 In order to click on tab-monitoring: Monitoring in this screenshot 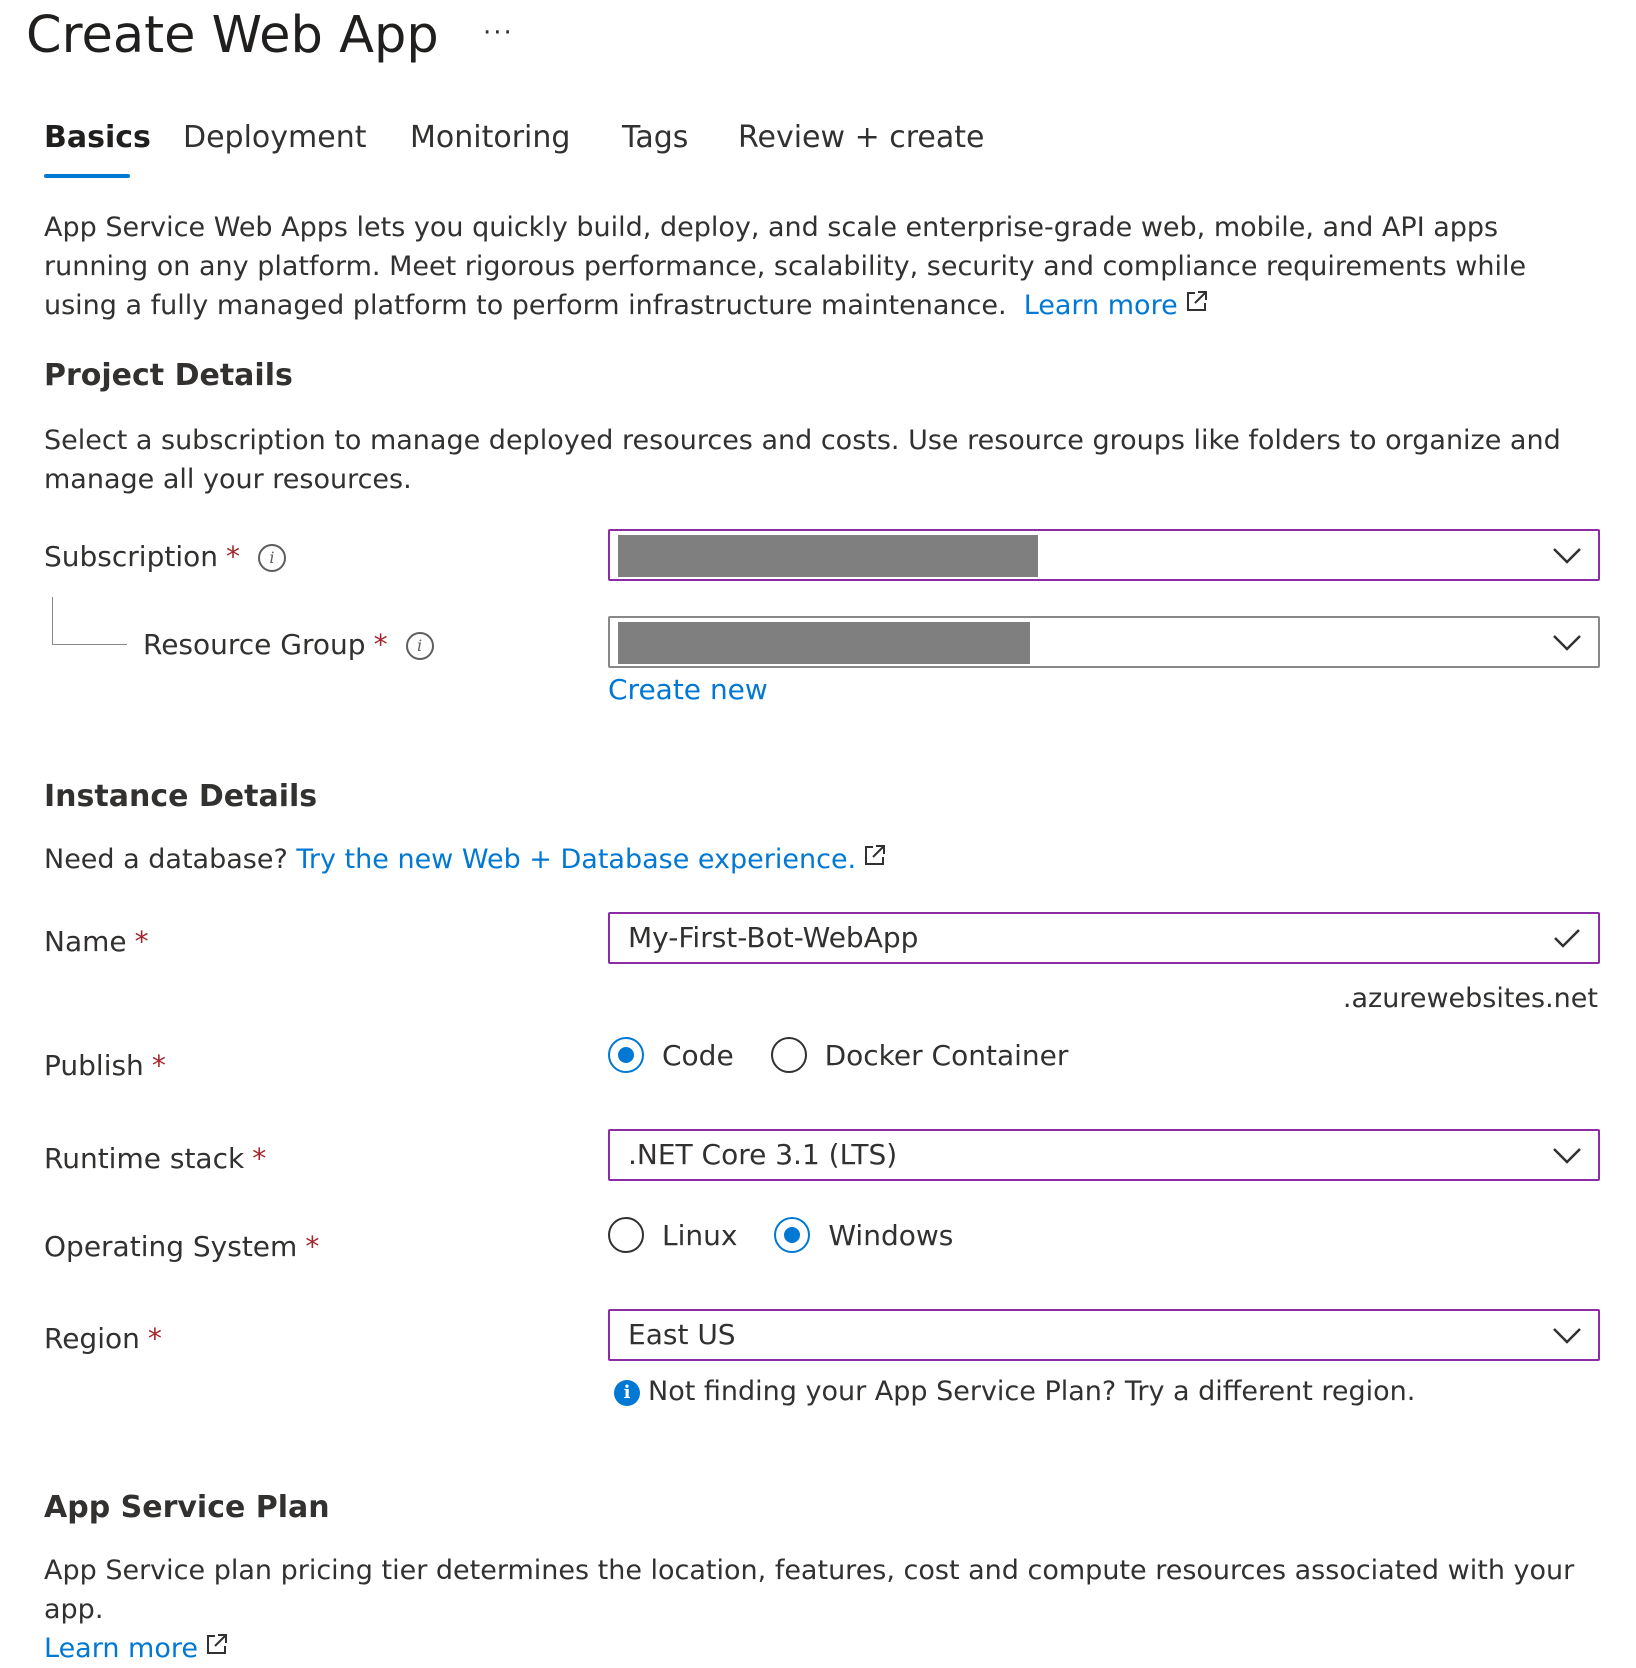, I will do `click(490, 137)`.